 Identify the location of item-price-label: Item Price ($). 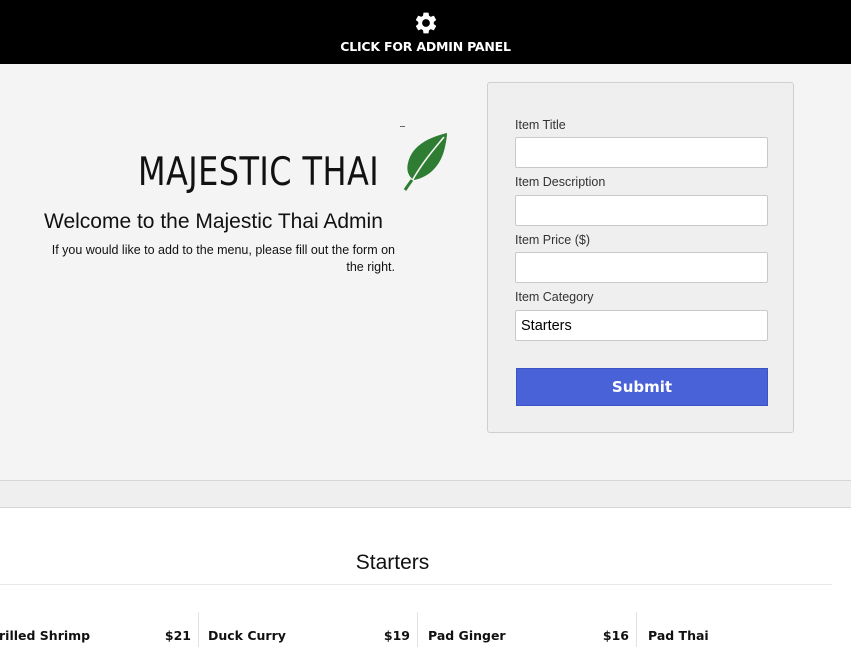
(553, 240).